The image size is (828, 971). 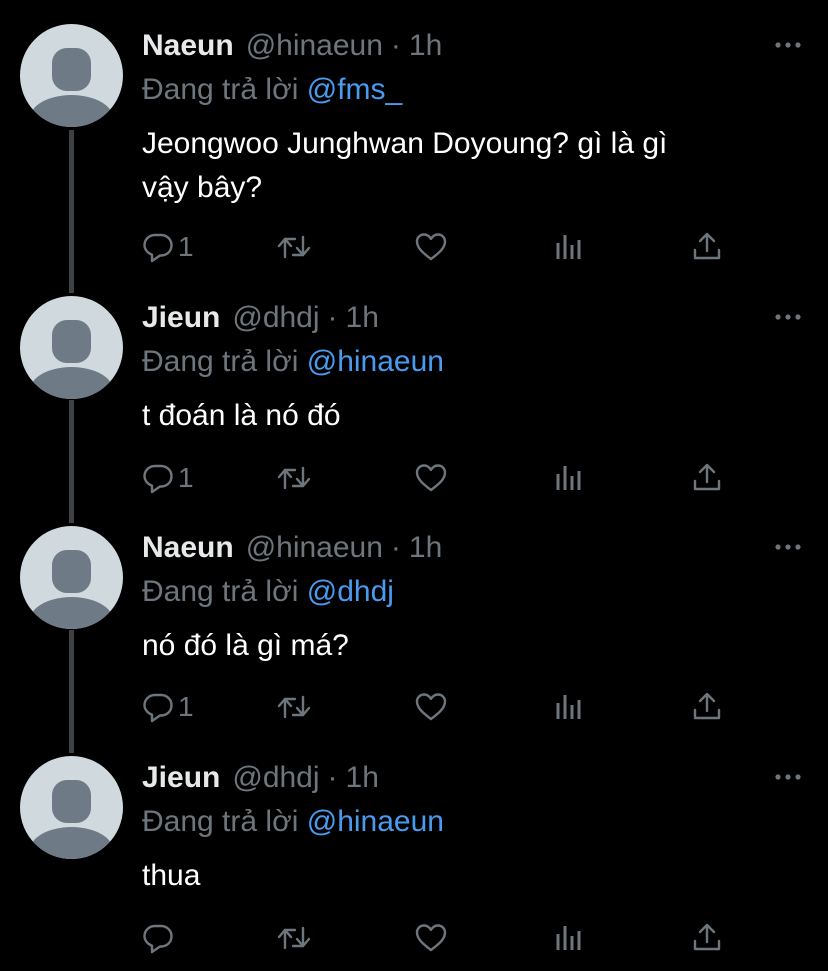 I want to click on replying-to: Đang trả lời @fms_, so click(x=475, y=90).